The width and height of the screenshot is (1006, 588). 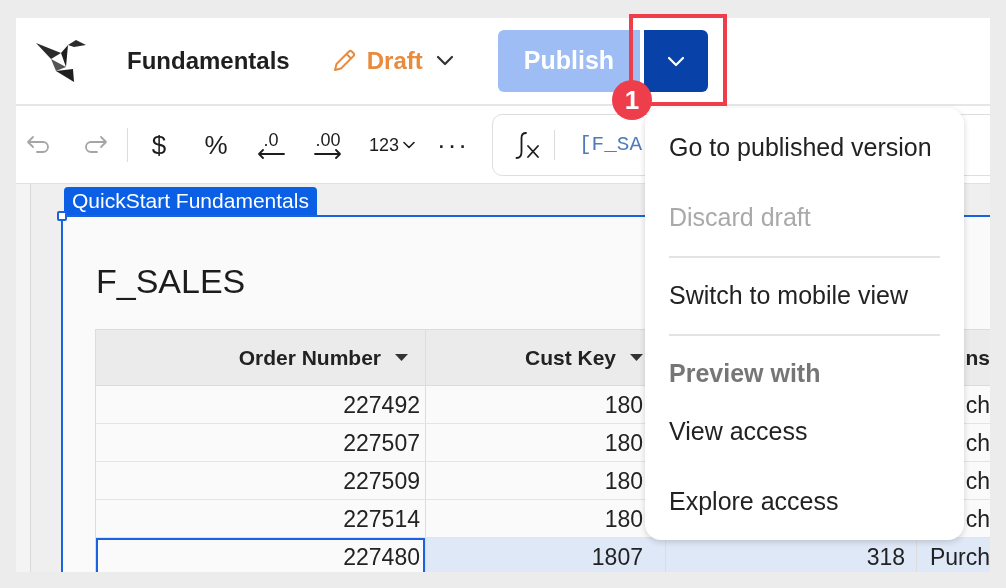 I want to click on column-title: Cust Key, so click(x=570, y=357).